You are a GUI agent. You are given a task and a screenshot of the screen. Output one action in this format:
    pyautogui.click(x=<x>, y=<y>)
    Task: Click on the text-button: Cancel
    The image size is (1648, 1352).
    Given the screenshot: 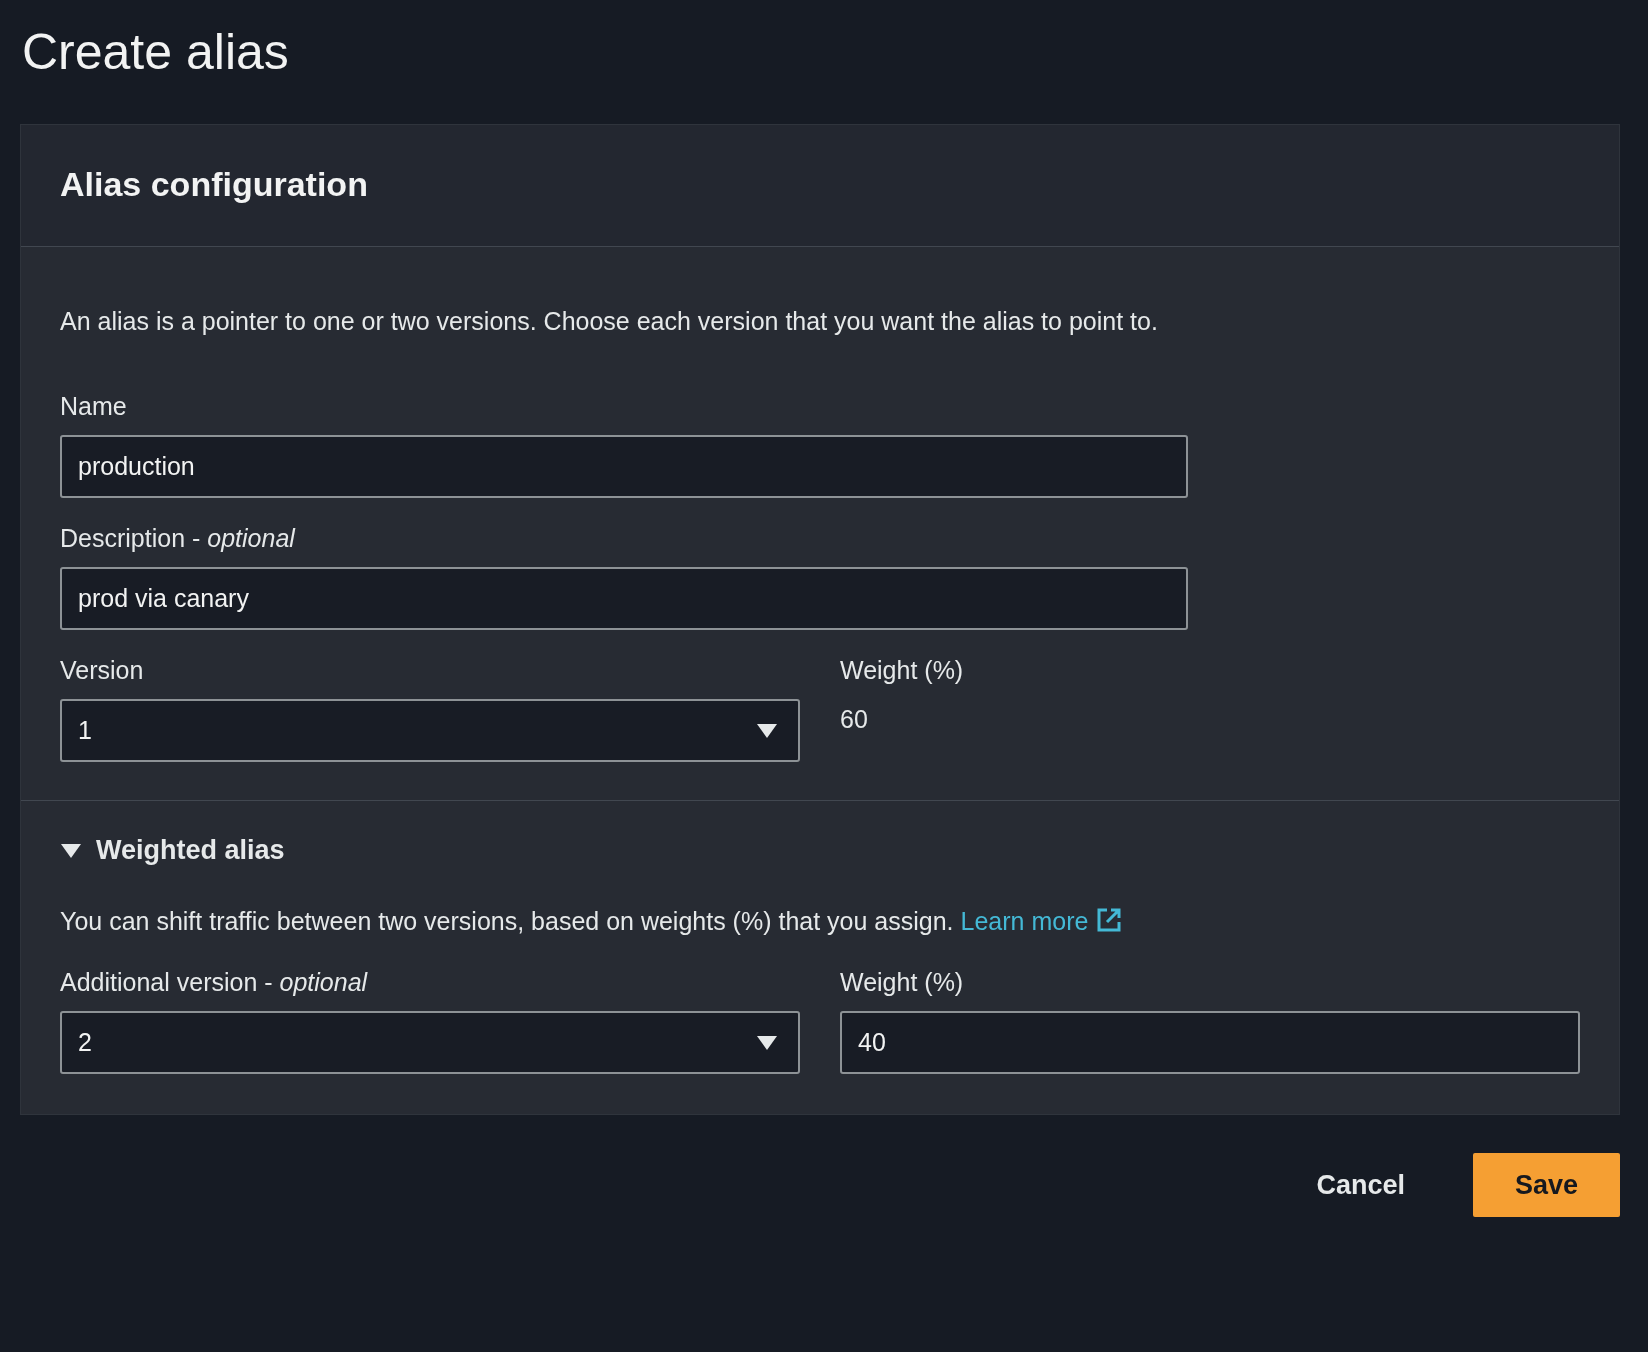 What is the action you would take?
    pyautogui.click(x=1360, y=1185)
    